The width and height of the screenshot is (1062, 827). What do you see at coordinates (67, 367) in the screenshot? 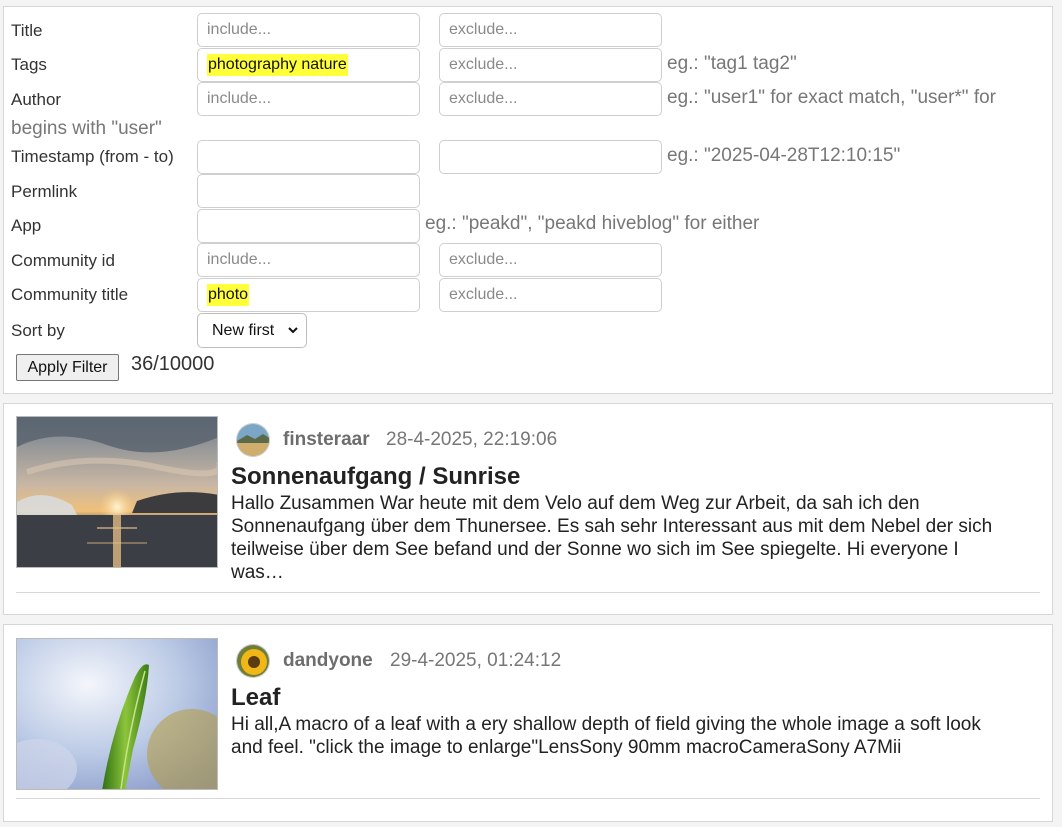
I see `apply-filter-button: Apply Filter` at bounding box center [67, 367].